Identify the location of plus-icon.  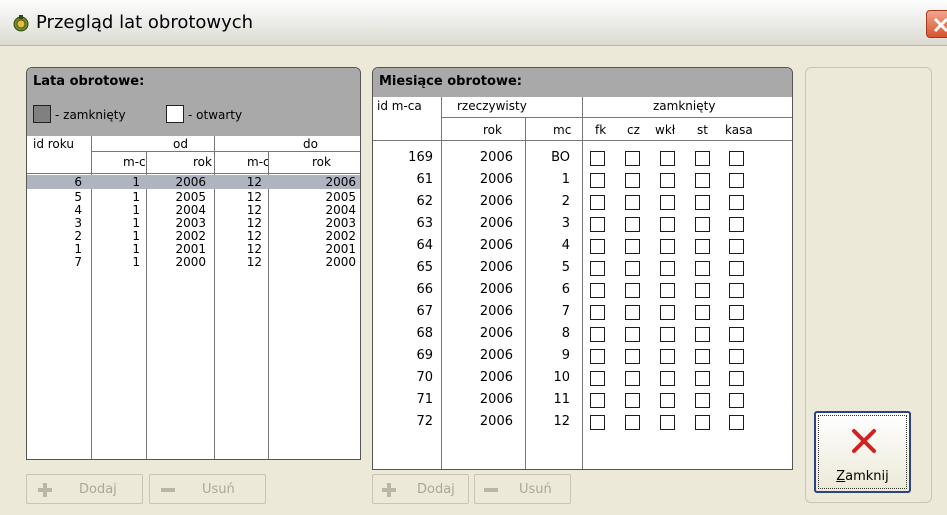
(45, 492).